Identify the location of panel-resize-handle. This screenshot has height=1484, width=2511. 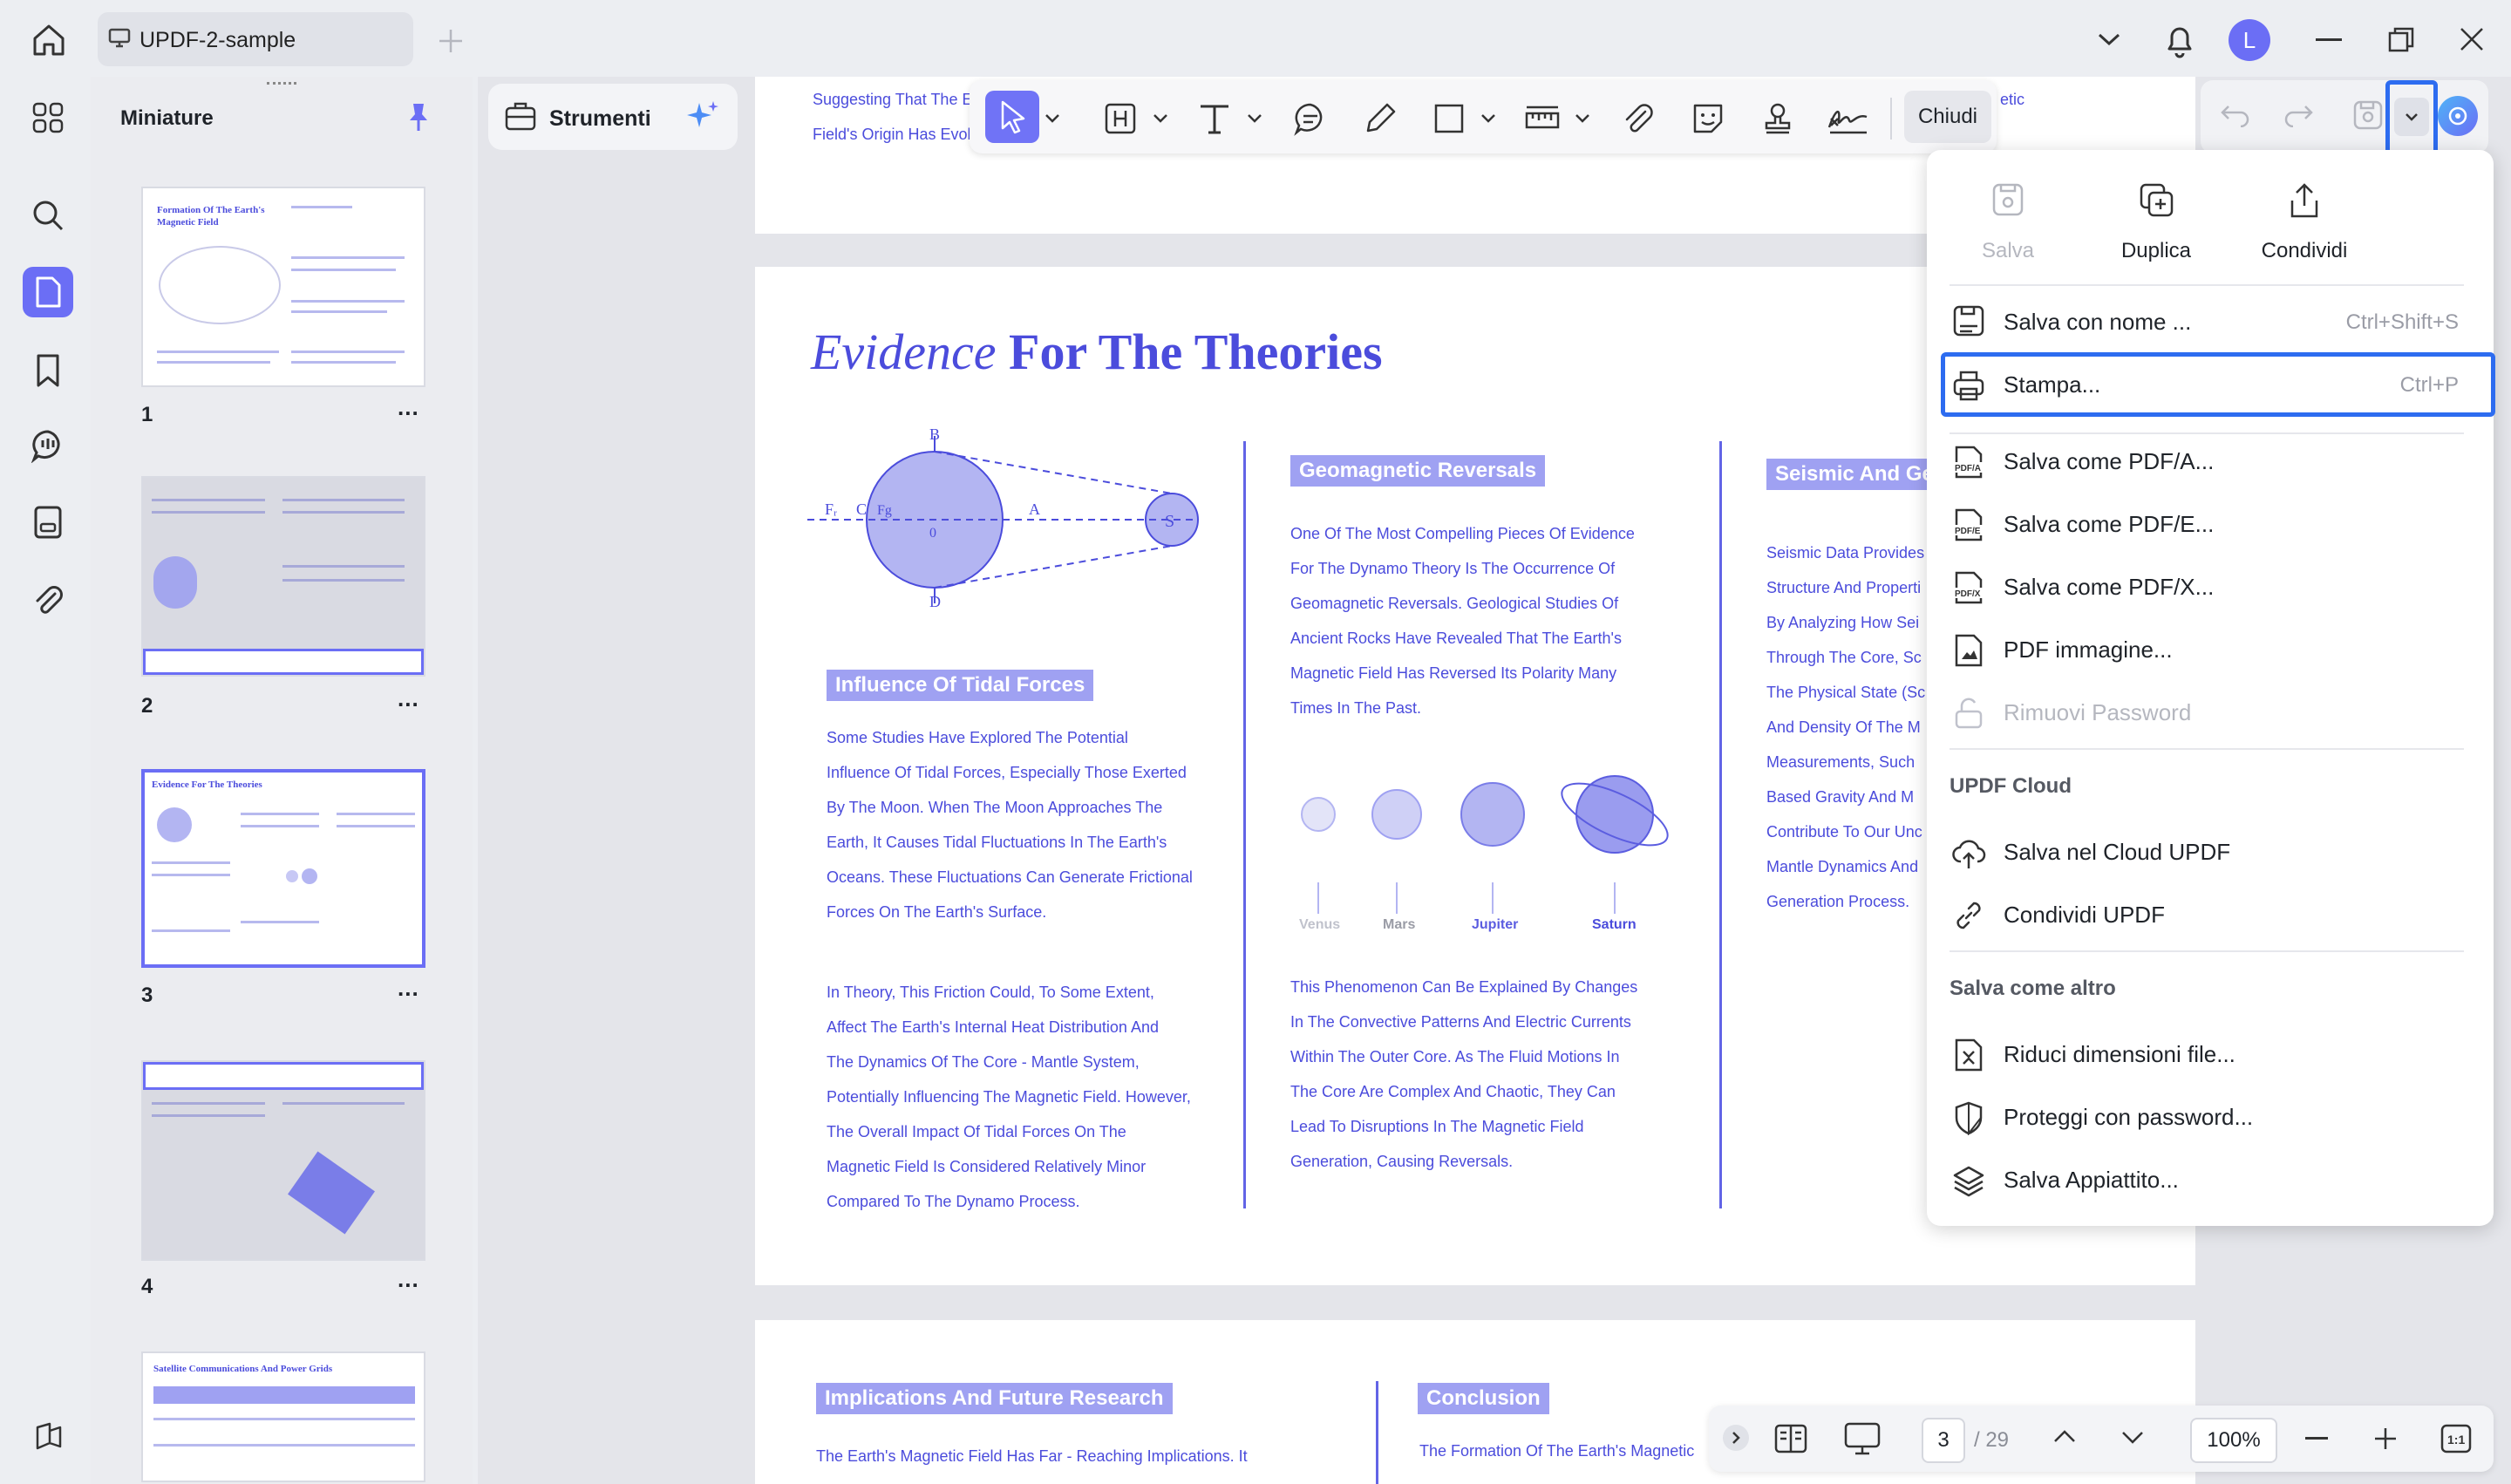
(281, 84).